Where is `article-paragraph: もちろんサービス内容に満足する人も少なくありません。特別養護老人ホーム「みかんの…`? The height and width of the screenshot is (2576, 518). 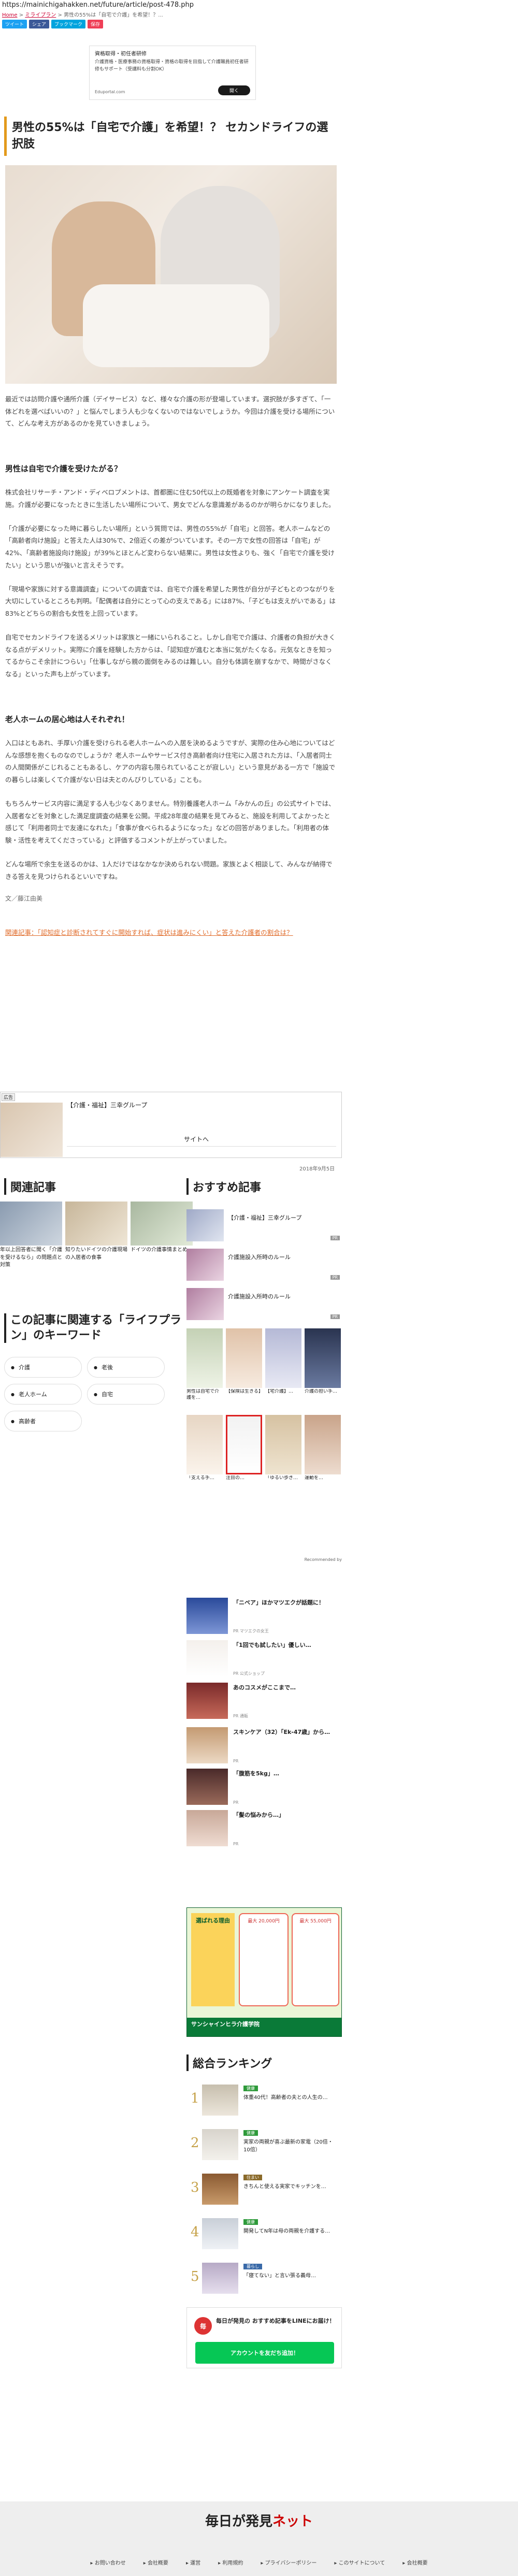 article-paragraph: もちろんサービス内容に満足する人も少なくありません。特別養護老人ホーム「みかんの… is located at coordinates (170, 822).